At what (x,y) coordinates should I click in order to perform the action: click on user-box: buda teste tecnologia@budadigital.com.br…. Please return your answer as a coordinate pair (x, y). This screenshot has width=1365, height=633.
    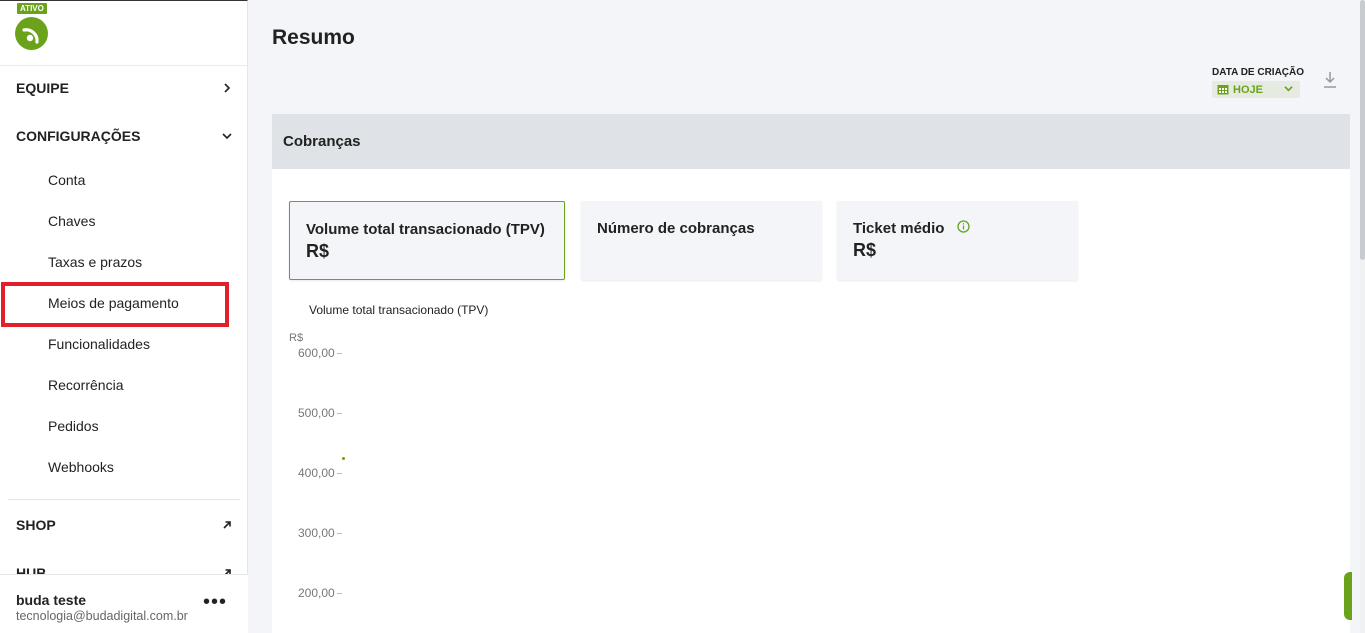
    Looking at the image, I should click on (124, 603).